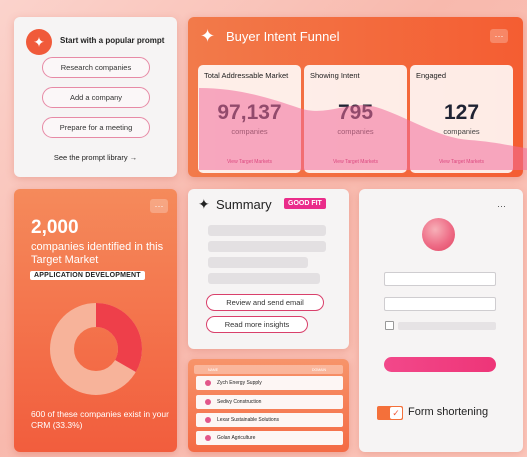  Describe the element at coordinates (213, 369) in the screenshot. I see `column-header-name: NAME` at that location.